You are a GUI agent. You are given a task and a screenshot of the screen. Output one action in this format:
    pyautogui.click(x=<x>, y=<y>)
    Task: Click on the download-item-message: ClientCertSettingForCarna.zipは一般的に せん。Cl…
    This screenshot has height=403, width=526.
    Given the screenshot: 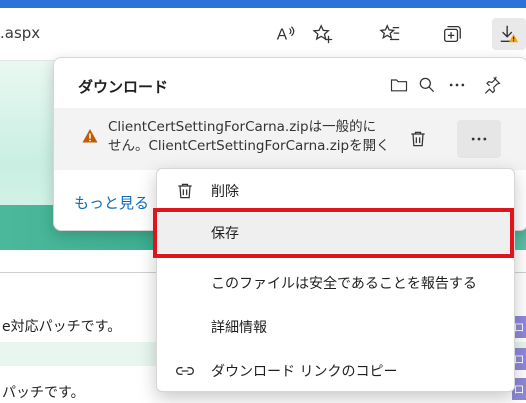 What is the action you would take?
    pyautogui.click(x=250, y=137)
    